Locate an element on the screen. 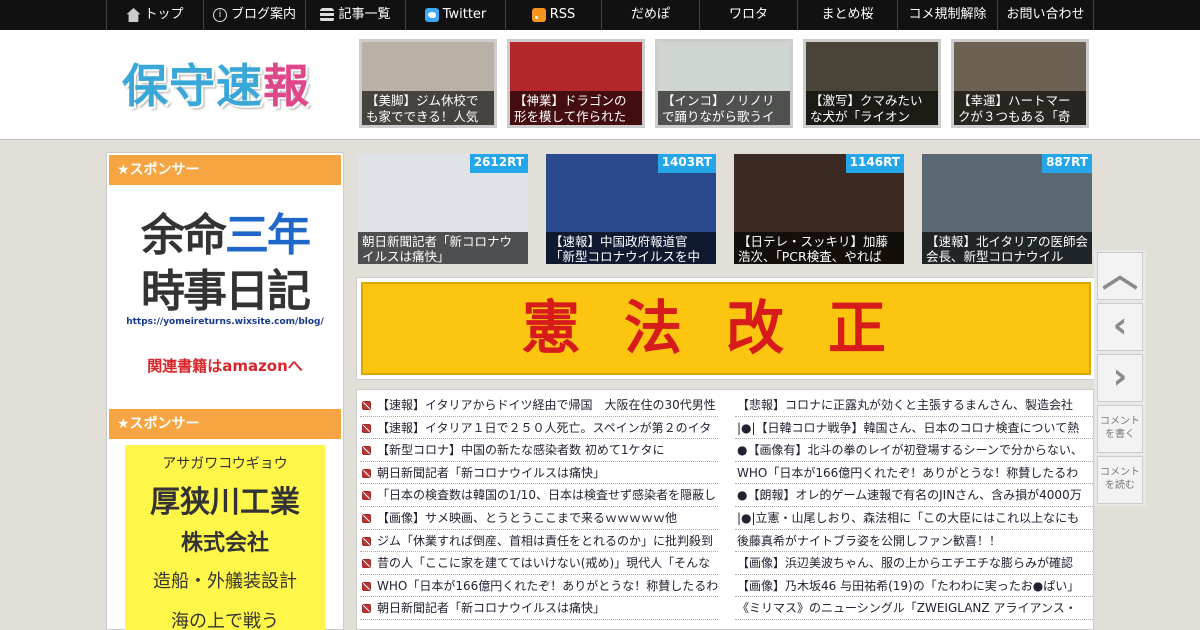 The height and width of the screenshot is (630, 1200). page-up-button: ︿ is located at coordinates (1120, 276).